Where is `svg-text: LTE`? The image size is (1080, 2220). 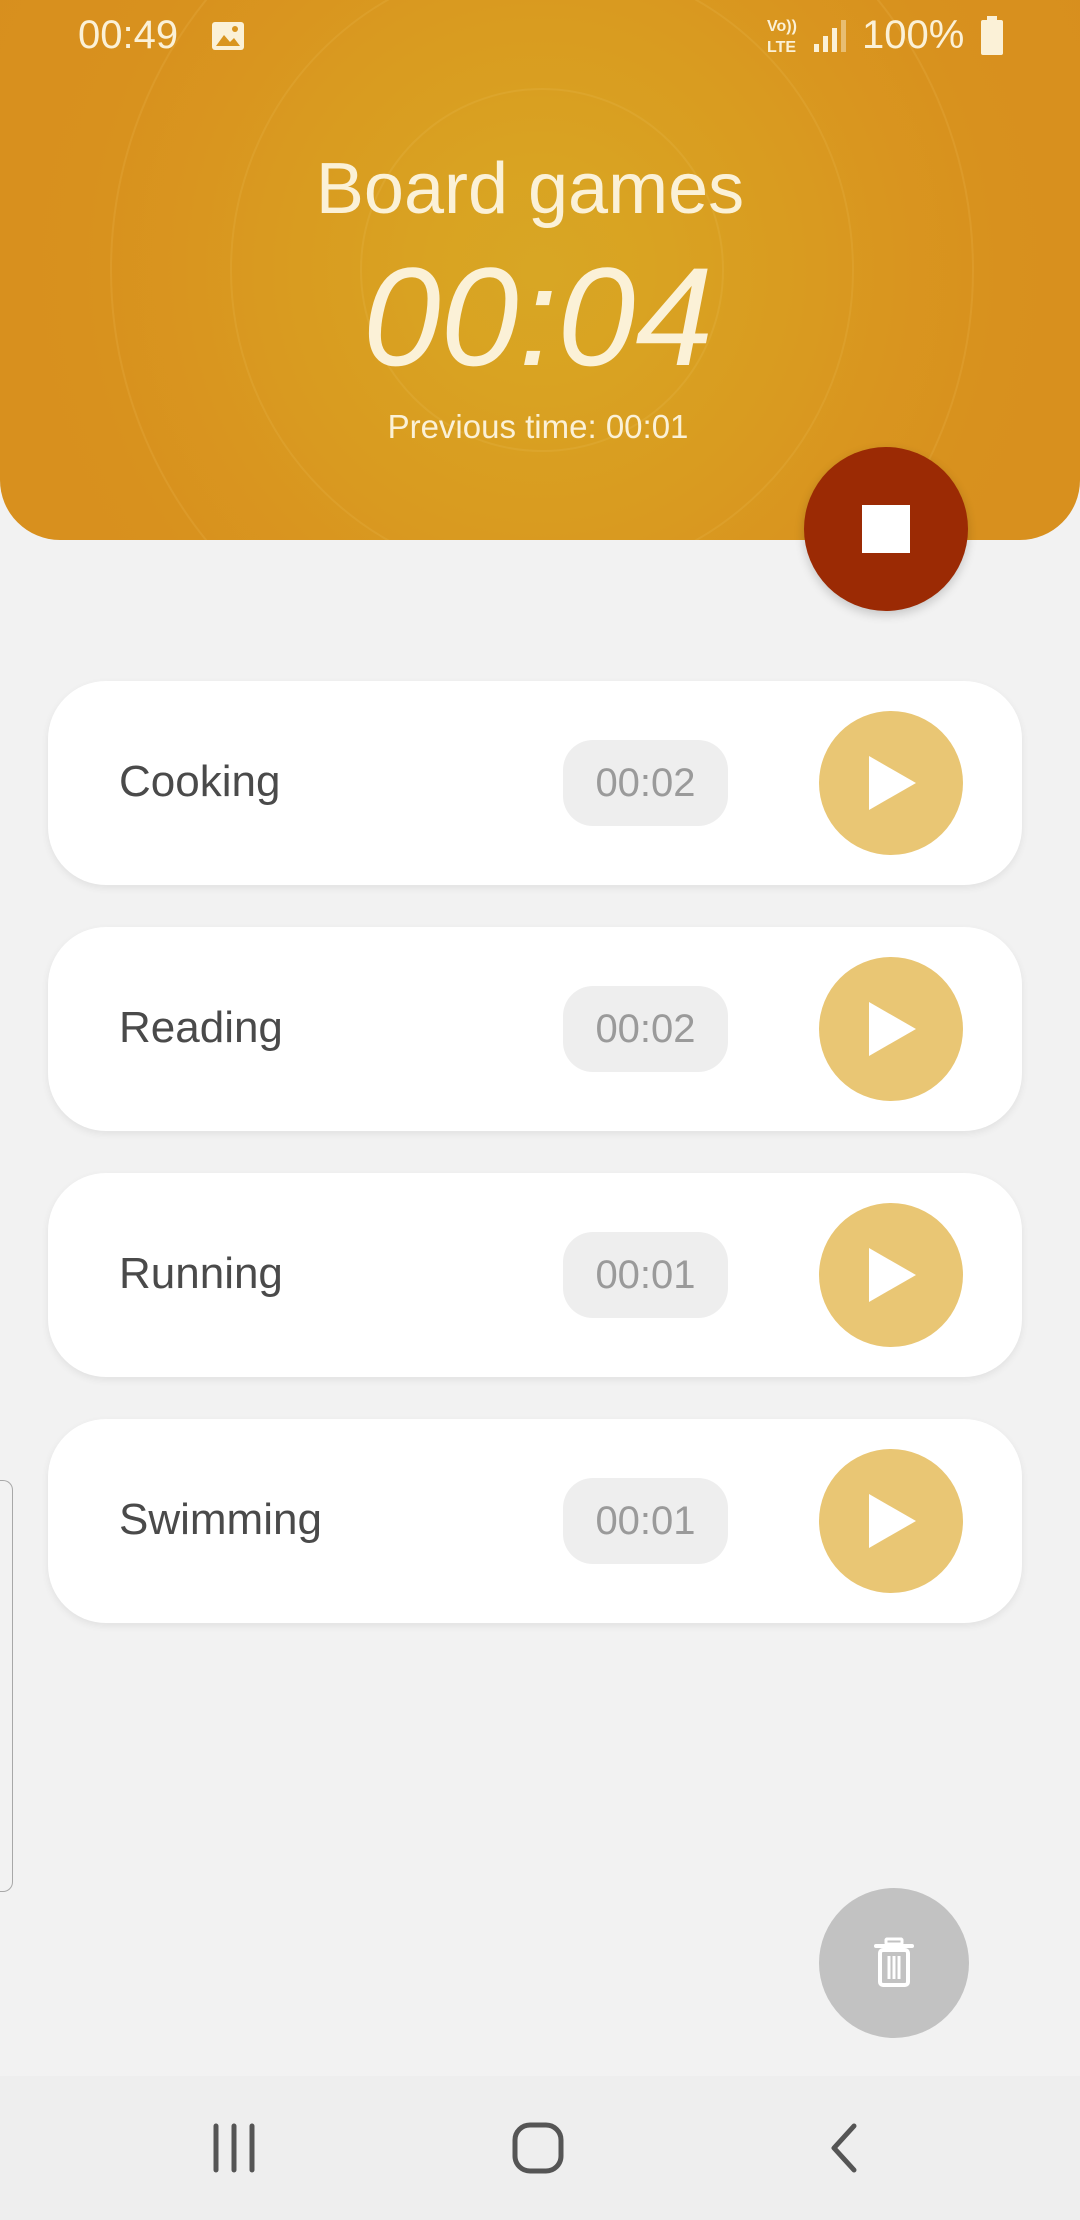 svg-text: LTE is located at coordinates (781, 47).